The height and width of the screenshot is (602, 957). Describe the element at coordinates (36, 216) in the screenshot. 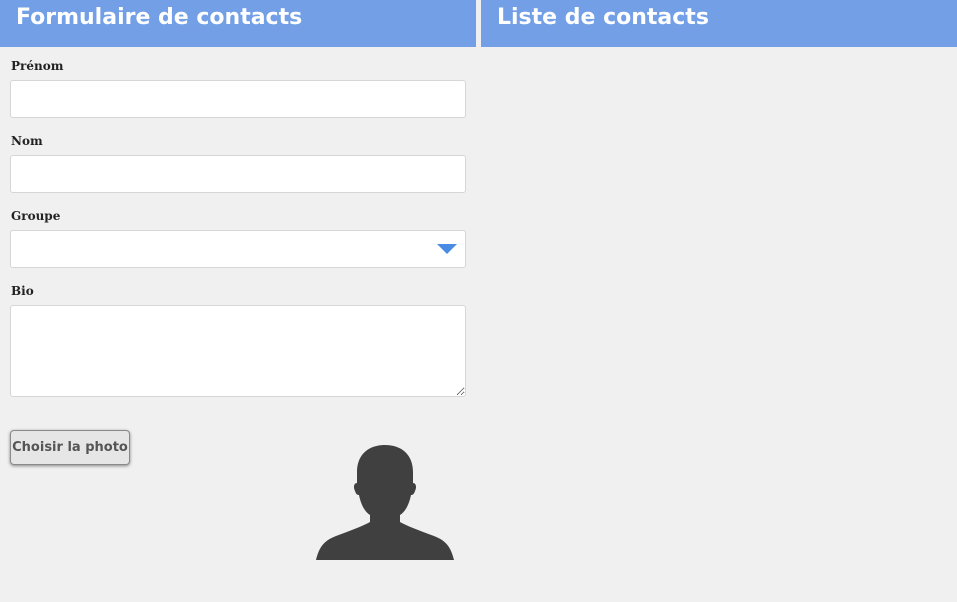

I see `group-label: Groupe` at that location.